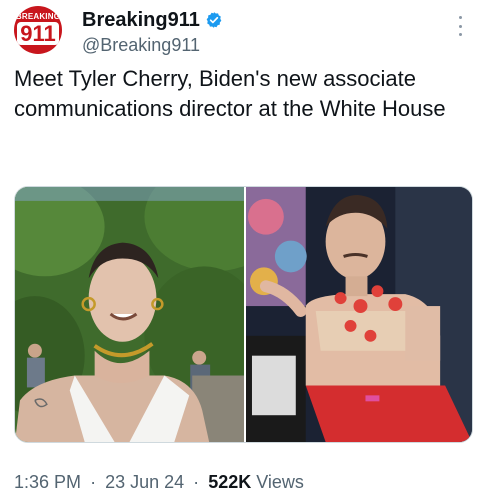 The width and height of the screenshot is (487, 500). Describe the element at coordinates (230, 482) in the screenshot. I see `views-count: 522K` at that location.